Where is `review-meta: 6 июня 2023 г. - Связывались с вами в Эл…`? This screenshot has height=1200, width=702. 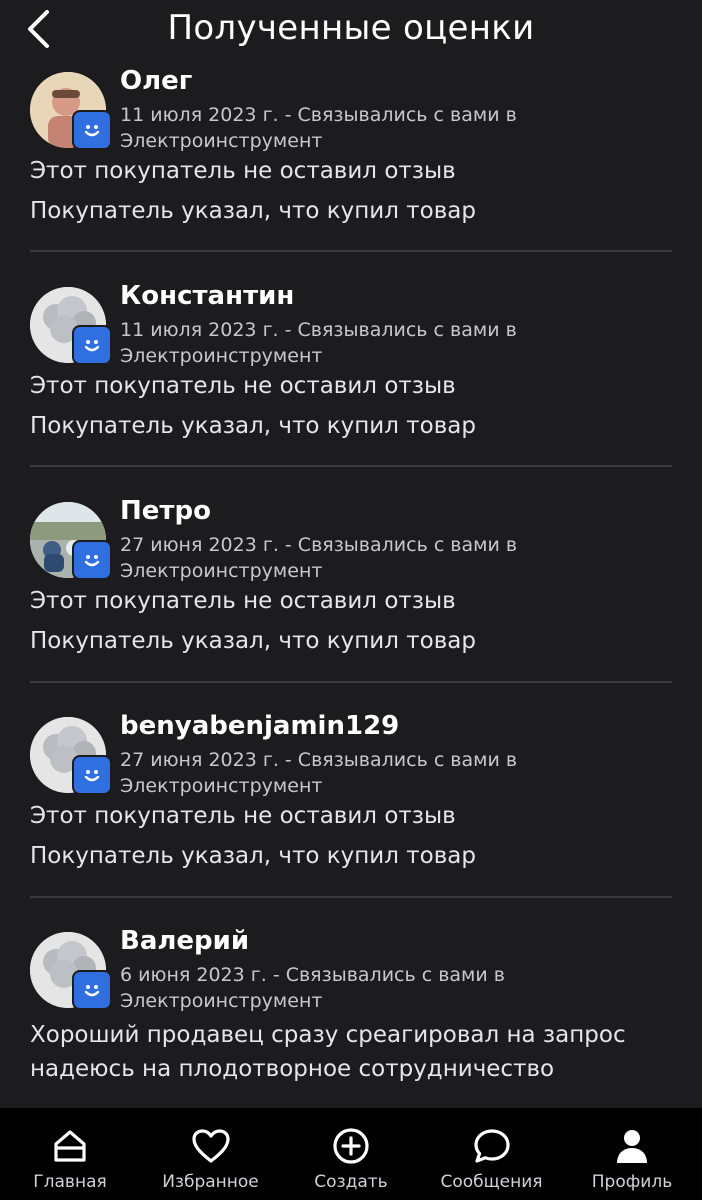 review-meta: 6 июня 2023 г. - Связывались с вами в Эл… is located at coordinates (312, 988).